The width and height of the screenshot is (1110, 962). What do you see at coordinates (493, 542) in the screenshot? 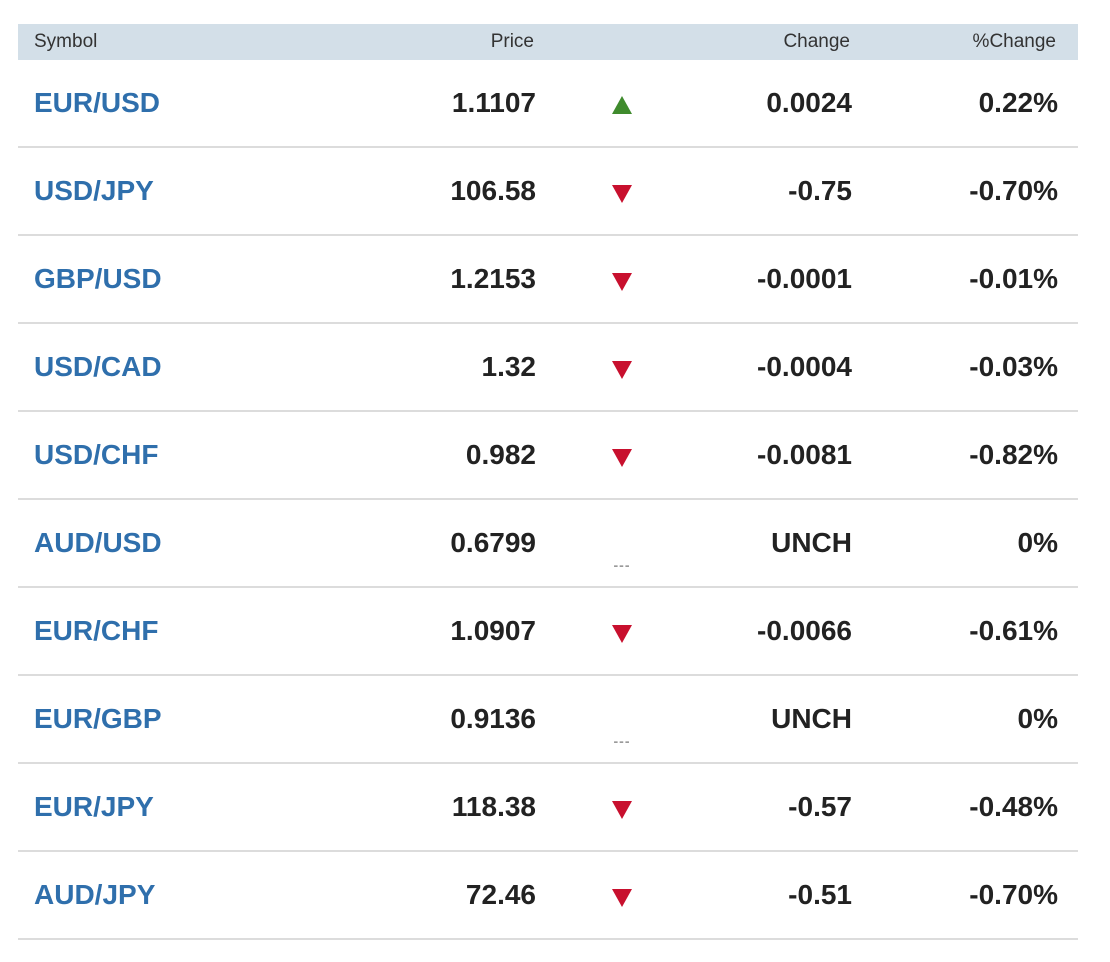
I see `price-value: 0.6799` at bounding box center [493, 542].